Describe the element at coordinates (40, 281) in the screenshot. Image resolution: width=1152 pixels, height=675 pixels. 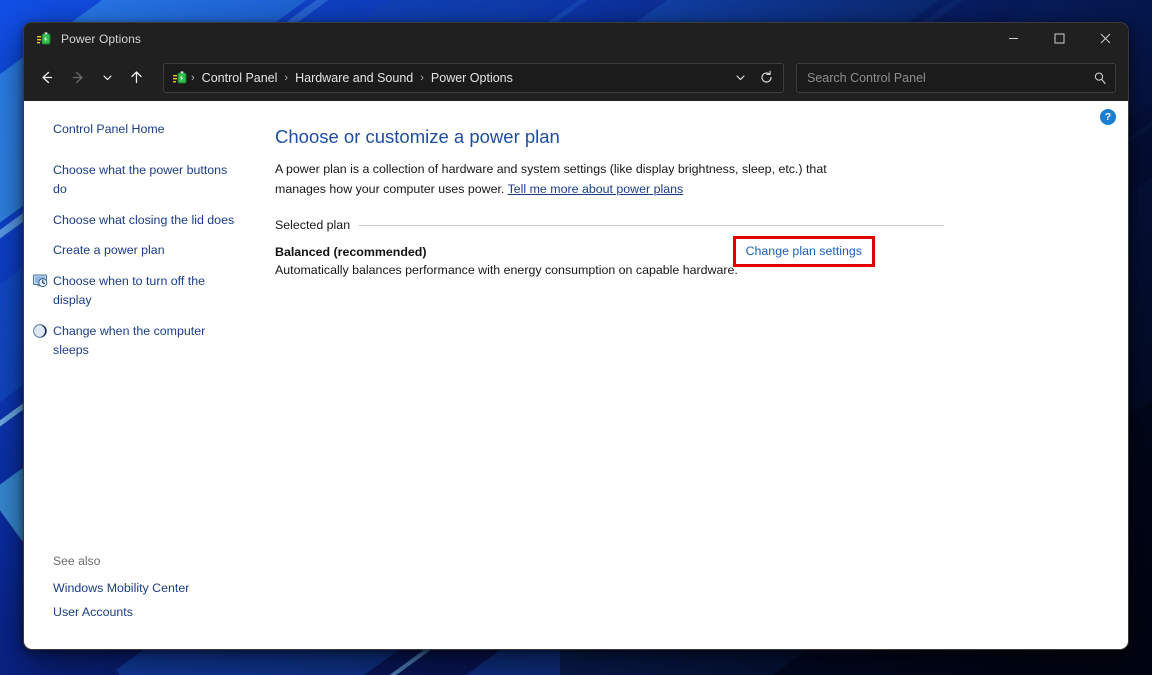
I see `display-clock-icon` at that location.